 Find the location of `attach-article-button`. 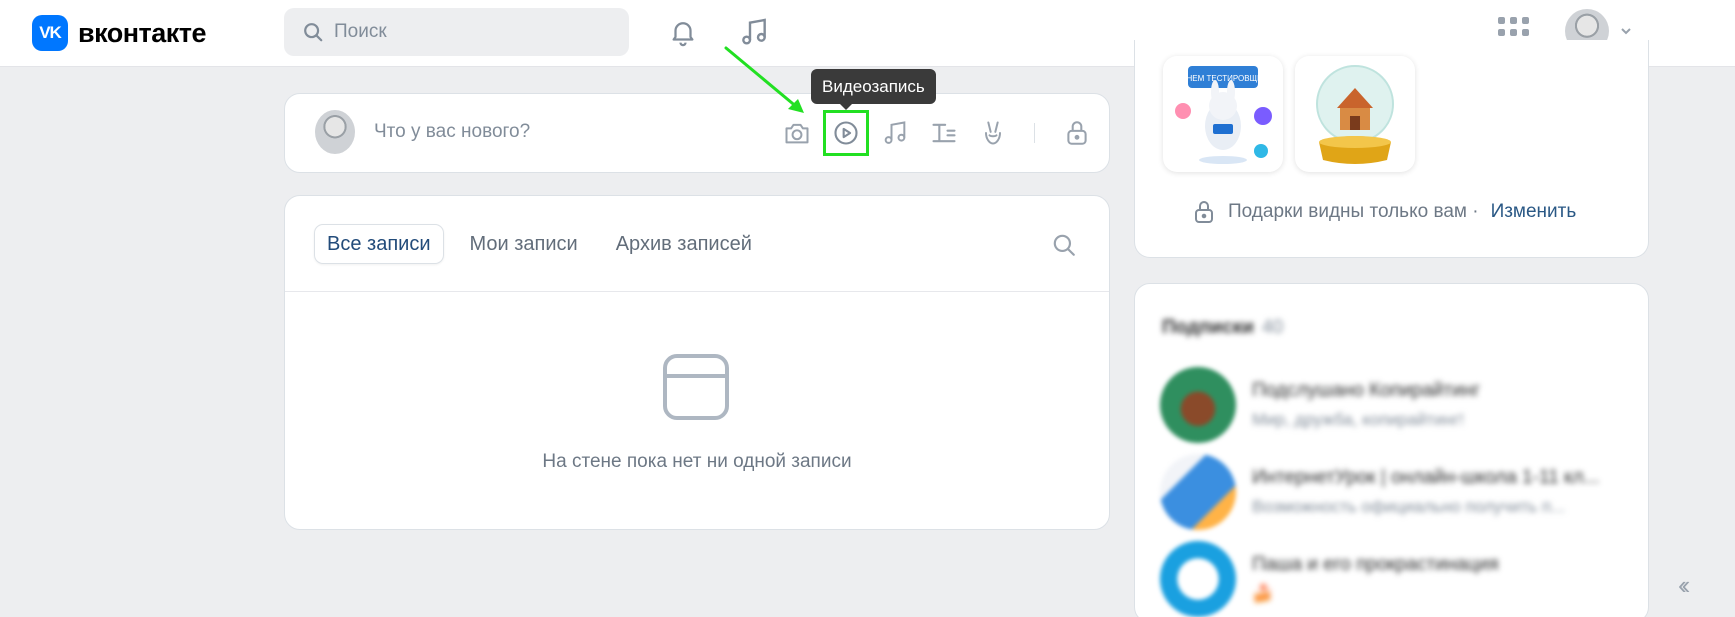

attach-article-button is located at coordinates (944, 133).